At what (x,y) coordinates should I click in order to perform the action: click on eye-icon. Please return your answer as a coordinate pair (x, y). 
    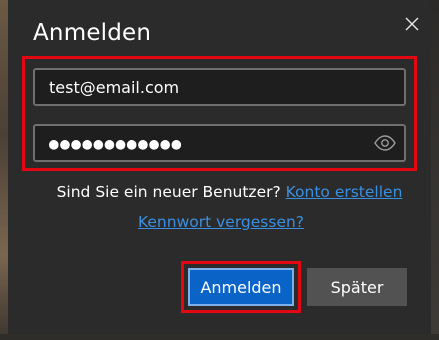
    Looking at the image, I should click on (385, 143).